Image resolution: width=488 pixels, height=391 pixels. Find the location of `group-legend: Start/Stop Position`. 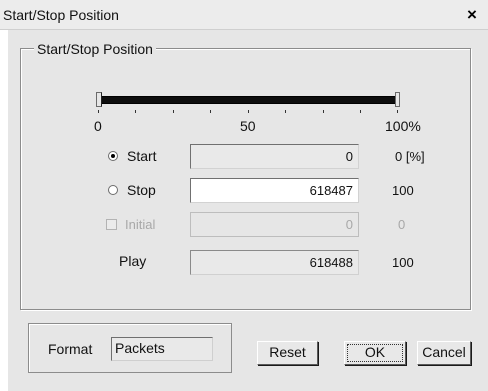

group-legend: Start/Stop Position is located at coordinates (95, 49).